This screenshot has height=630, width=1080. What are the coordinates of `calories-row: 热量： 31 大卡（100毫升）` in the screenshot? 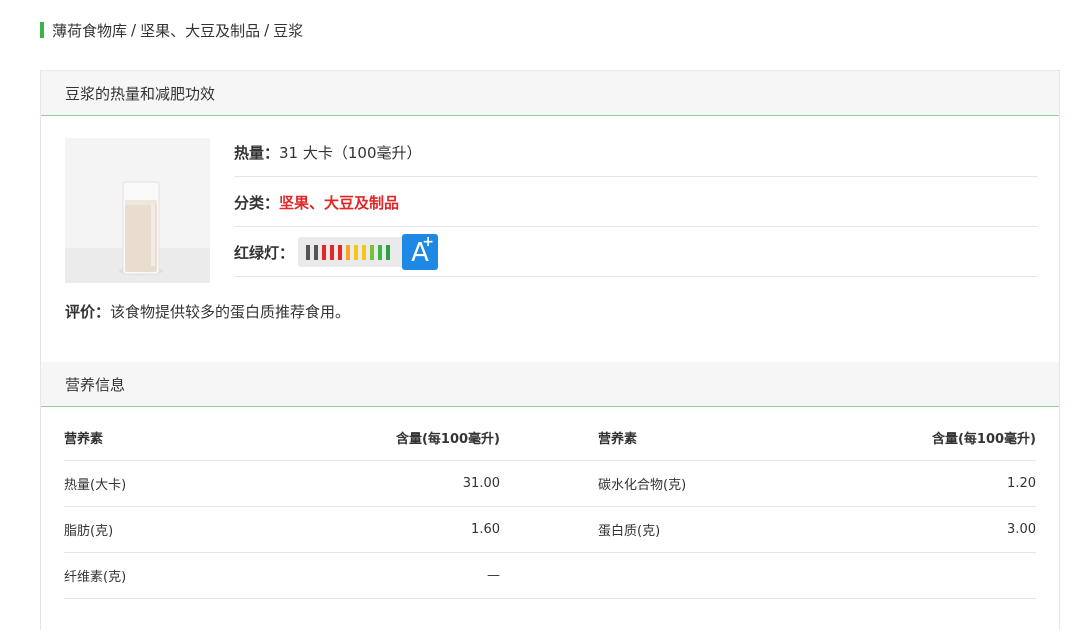 It's located at (636, 152).